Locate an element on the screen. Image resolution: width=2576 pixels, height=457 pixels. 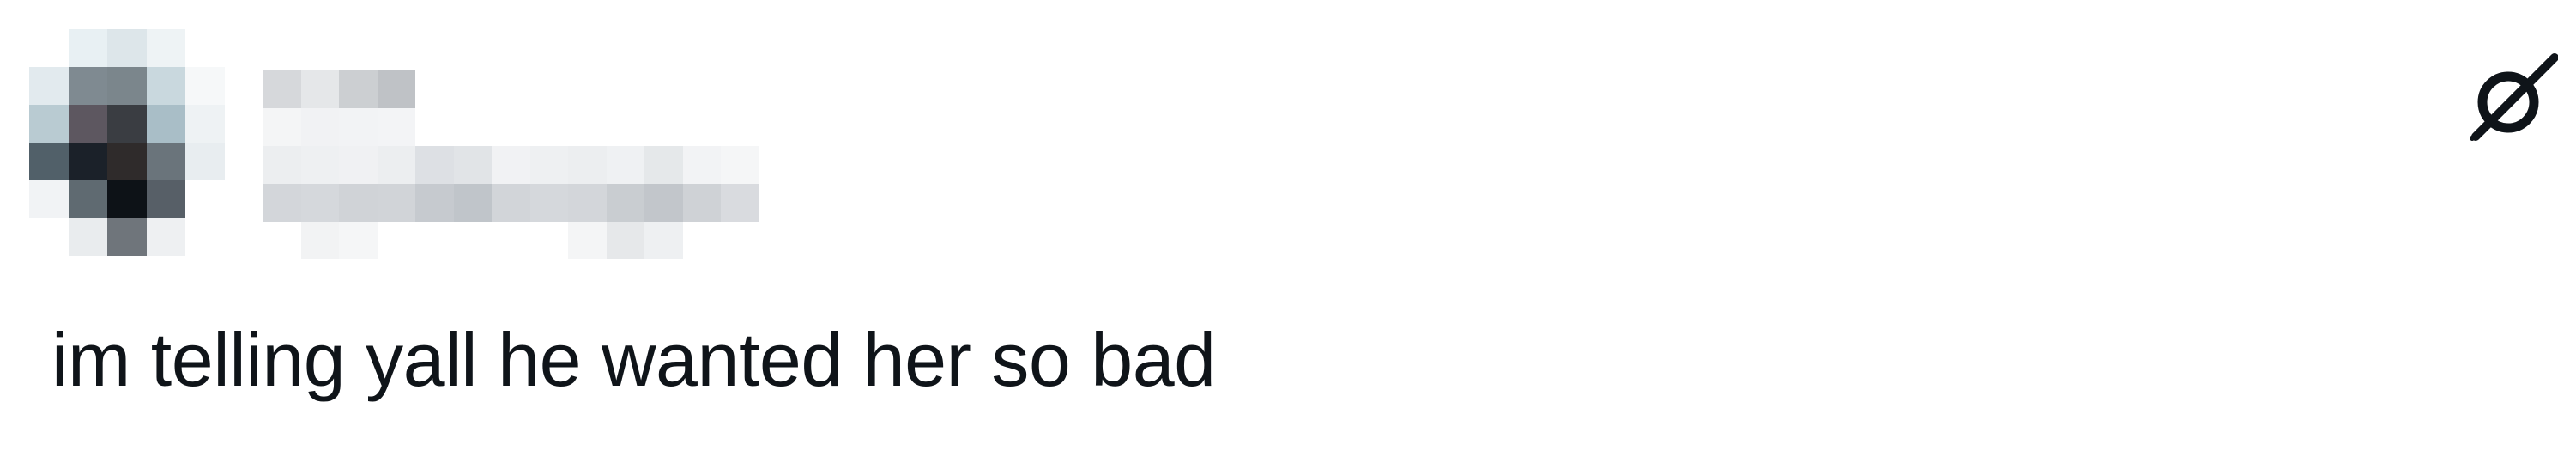
author-info is located at coordinates (511, 164).